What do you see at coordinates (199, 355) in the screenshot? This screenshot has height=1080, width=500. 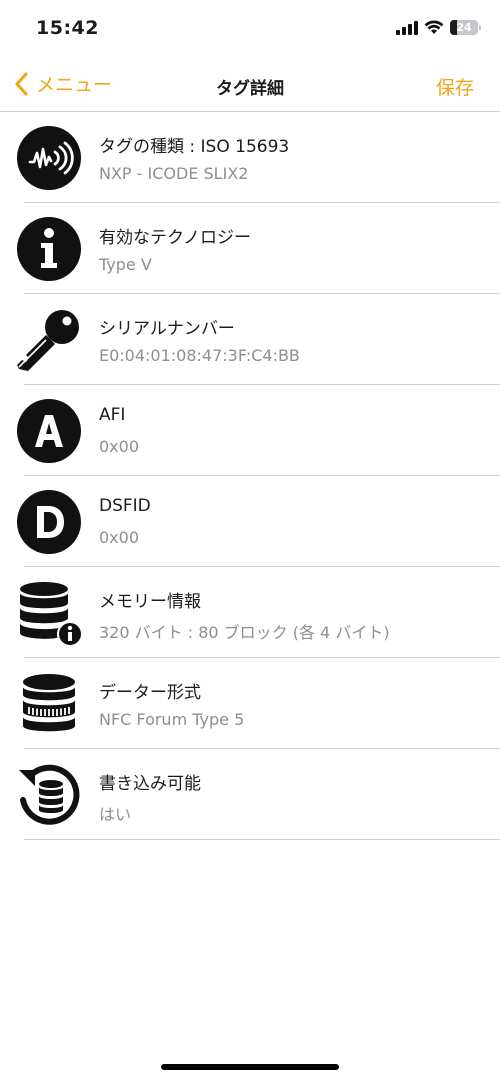 I see `row-value: E0:04:01:08:47:3F:C4:BB` at bounding box center [199, 355].